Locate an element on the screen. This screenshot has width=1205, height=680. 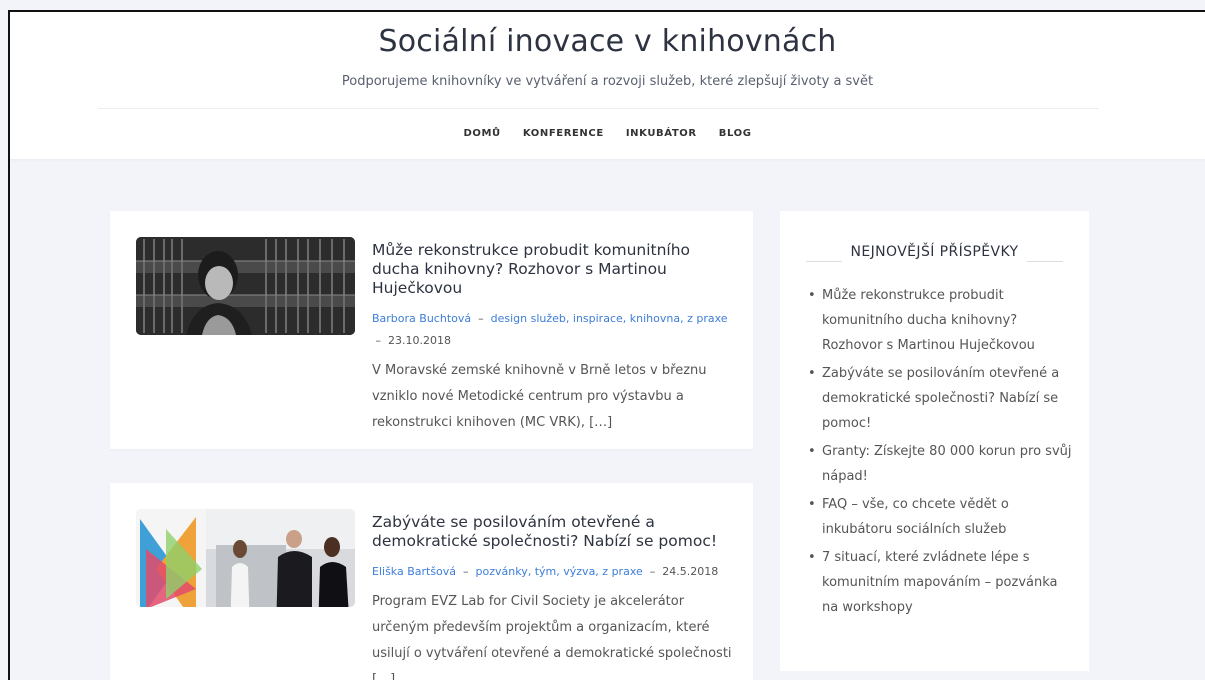
widget-title-wrap: NEJNOVĚJŠÍ PŘÍSPĚVKY is located at coordinates (934, 251).